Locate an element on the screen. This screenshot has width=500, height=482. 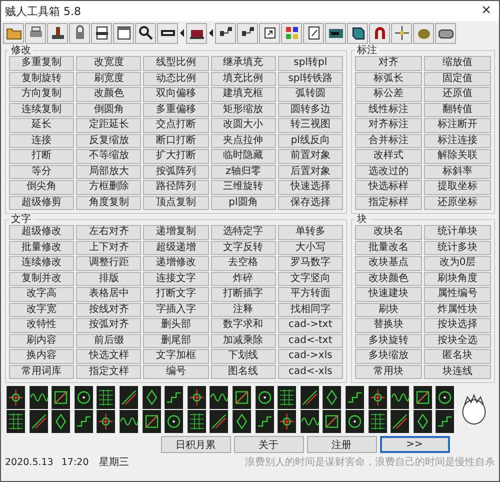
command-button: 快选文样 is located at coordinates (109, 356).